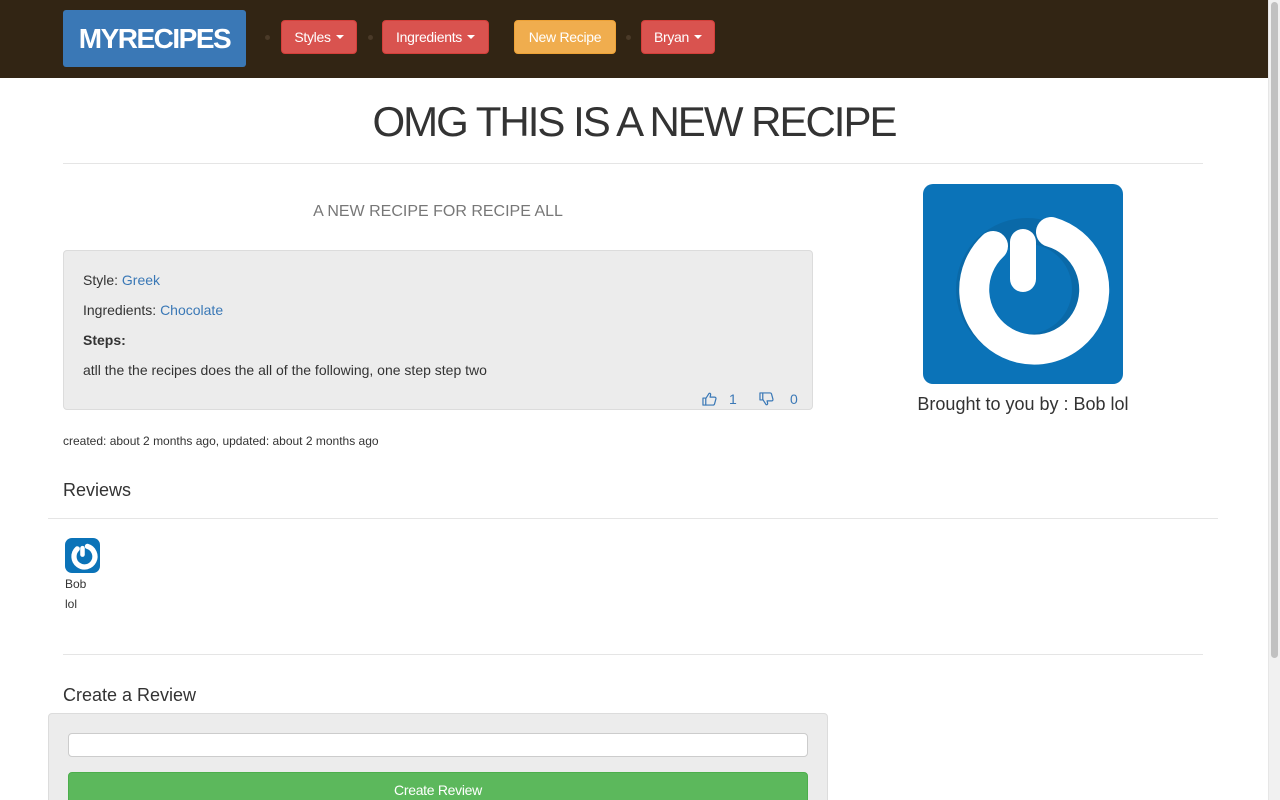 The height and width of the screenshot is (800, 1280). What do you see at coordinates (766, 399) in the screenshot?
I see `thumbs-down-icon` at bounding box center [766, 399].